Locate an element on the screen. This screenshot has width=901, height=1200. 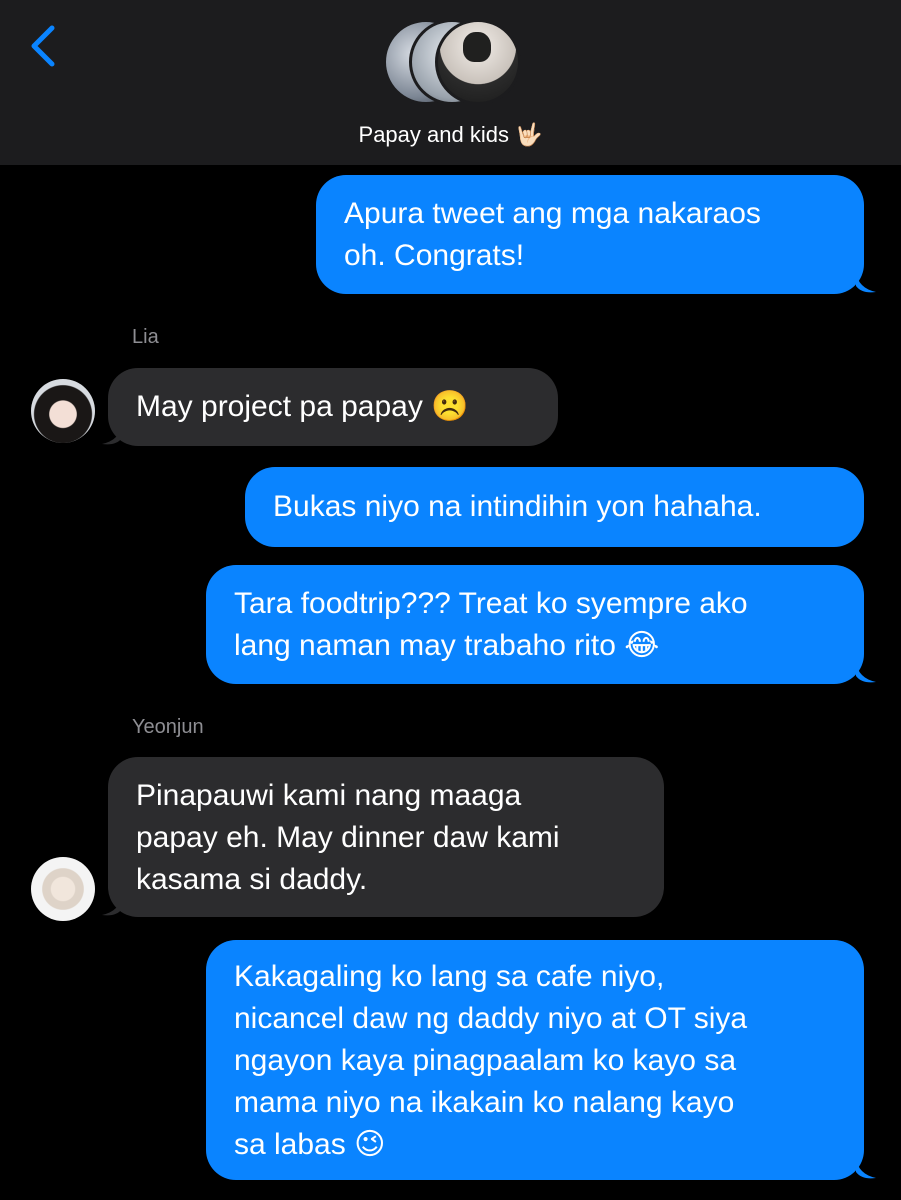
message-text: May project pa papay ☹️ is located at coordinates (302, 406).